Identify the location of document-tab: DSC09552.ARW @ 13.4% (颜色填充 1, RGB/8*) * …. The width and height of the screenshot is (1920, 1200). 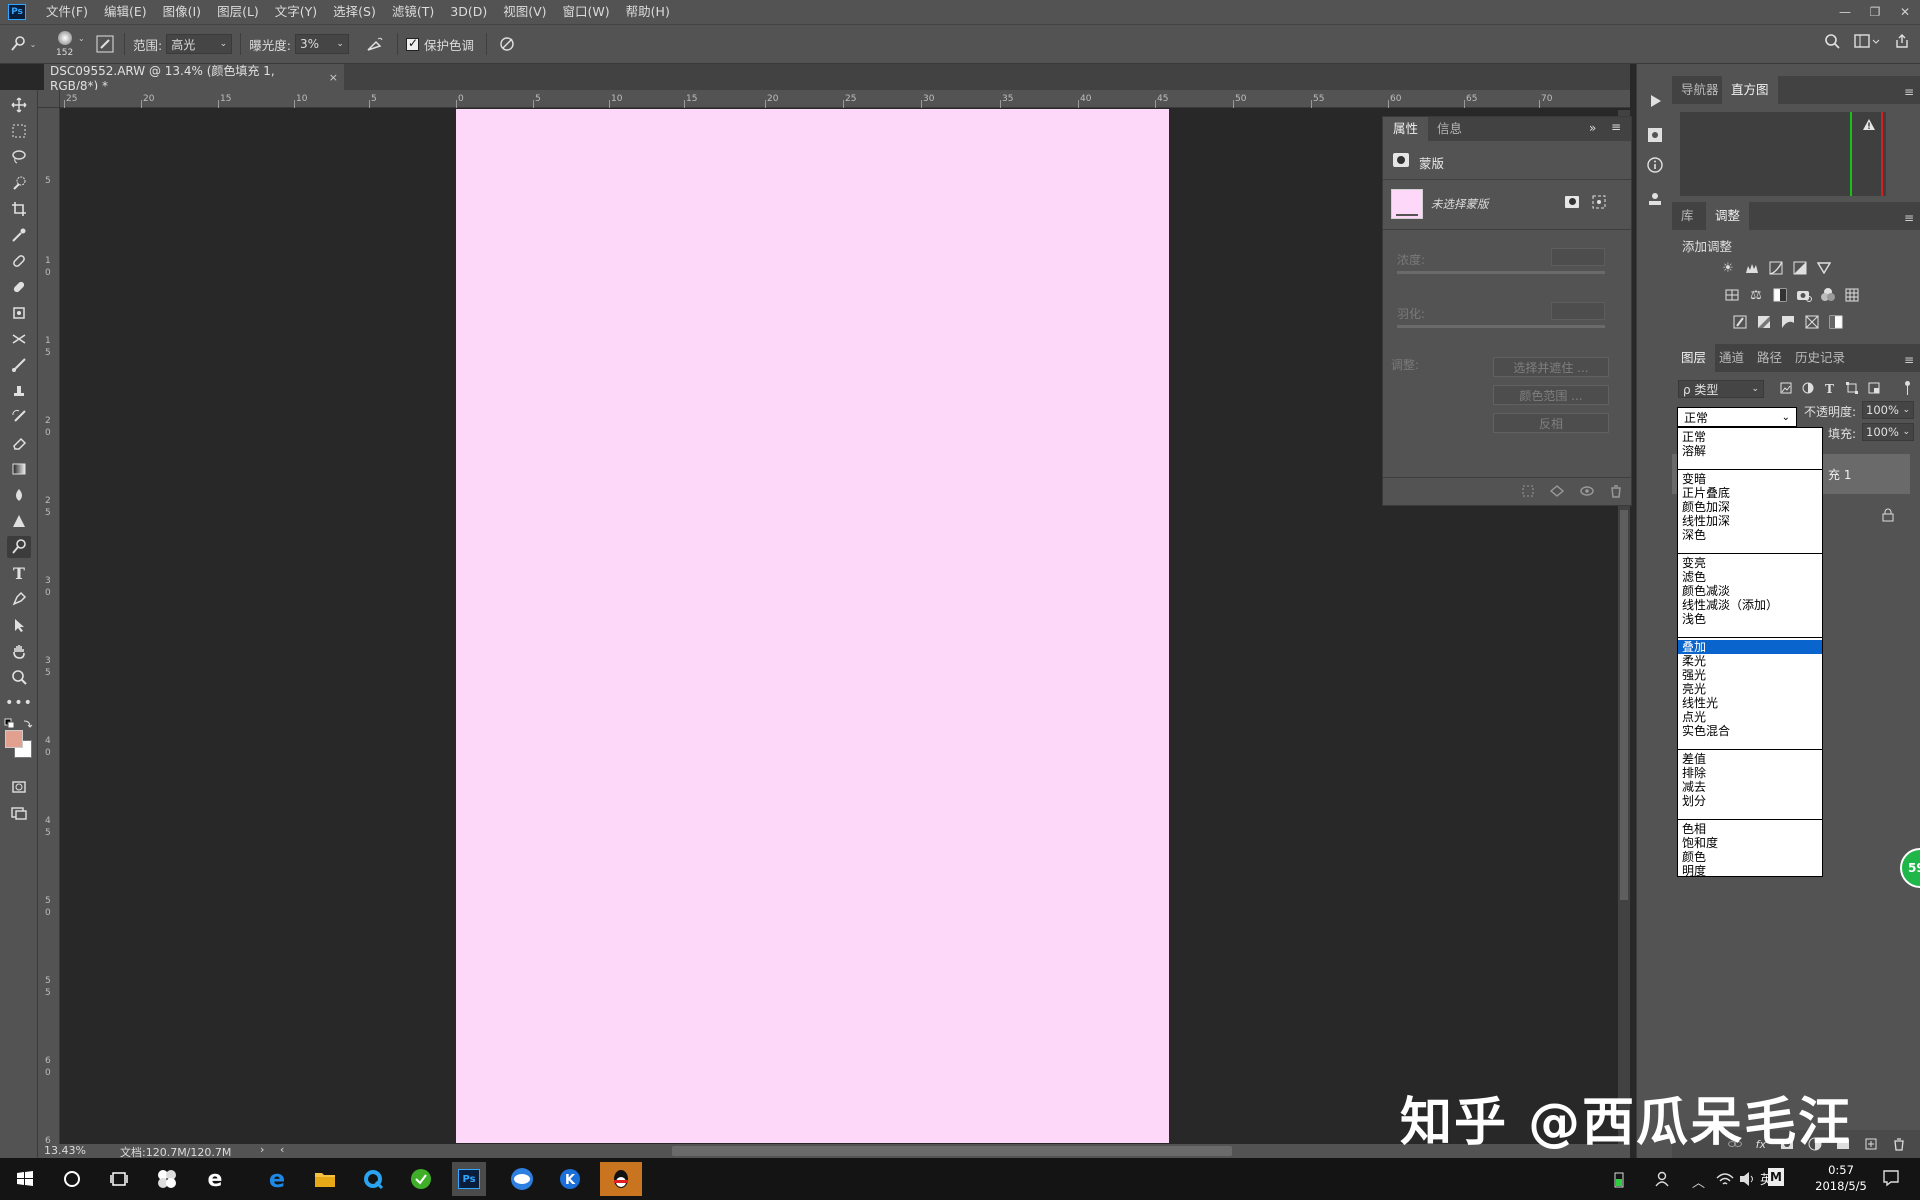
(194, 78).